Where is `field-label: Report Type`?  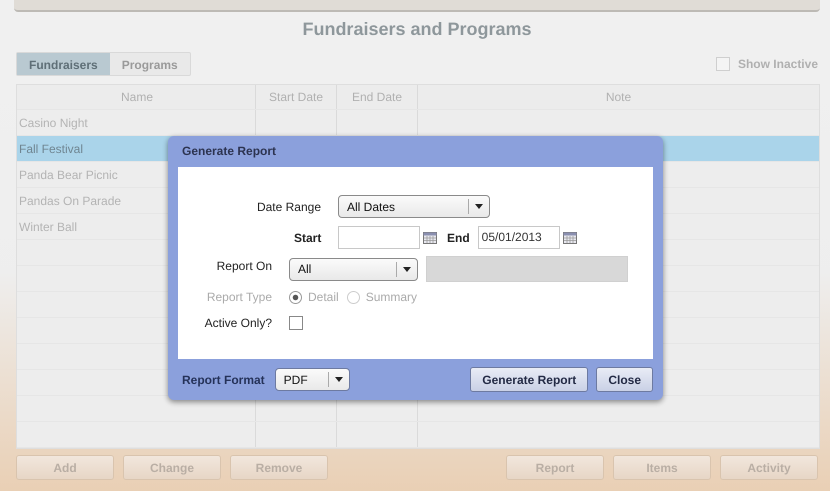
field-label: Report Type is located at coordinates (239, 297).